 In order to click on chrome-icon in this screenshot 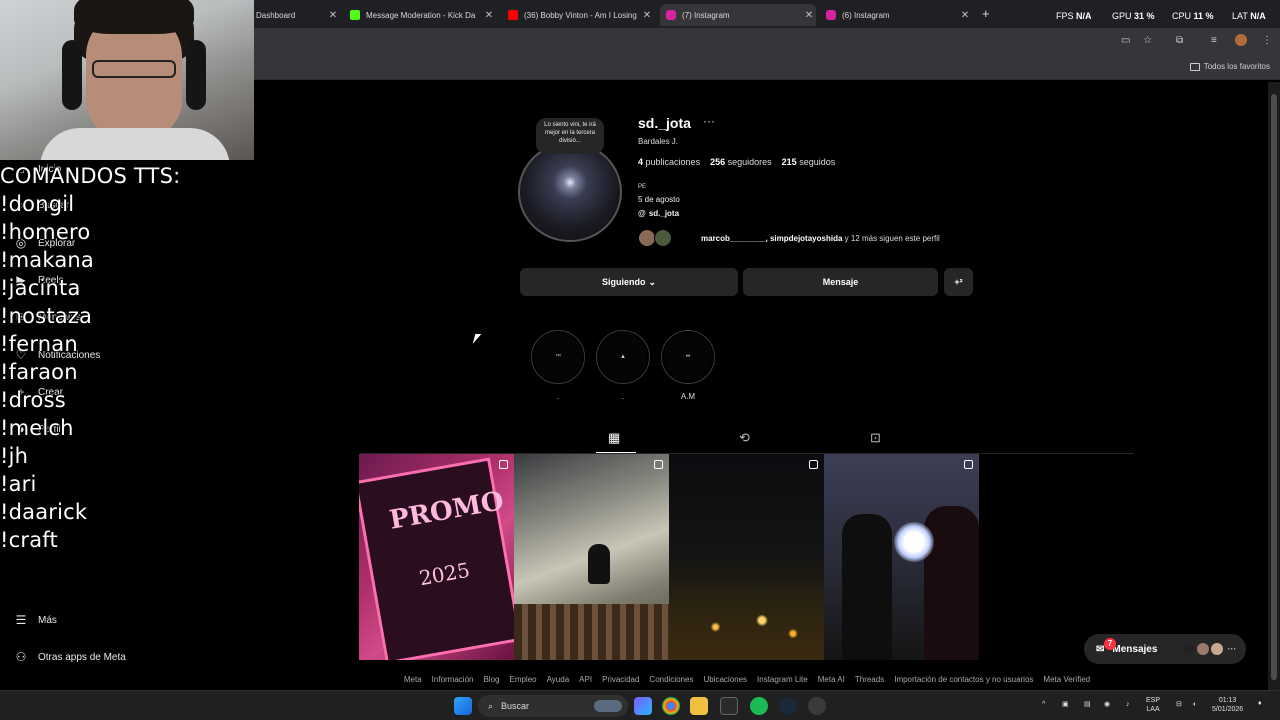, I will do `click(671, 706)`.